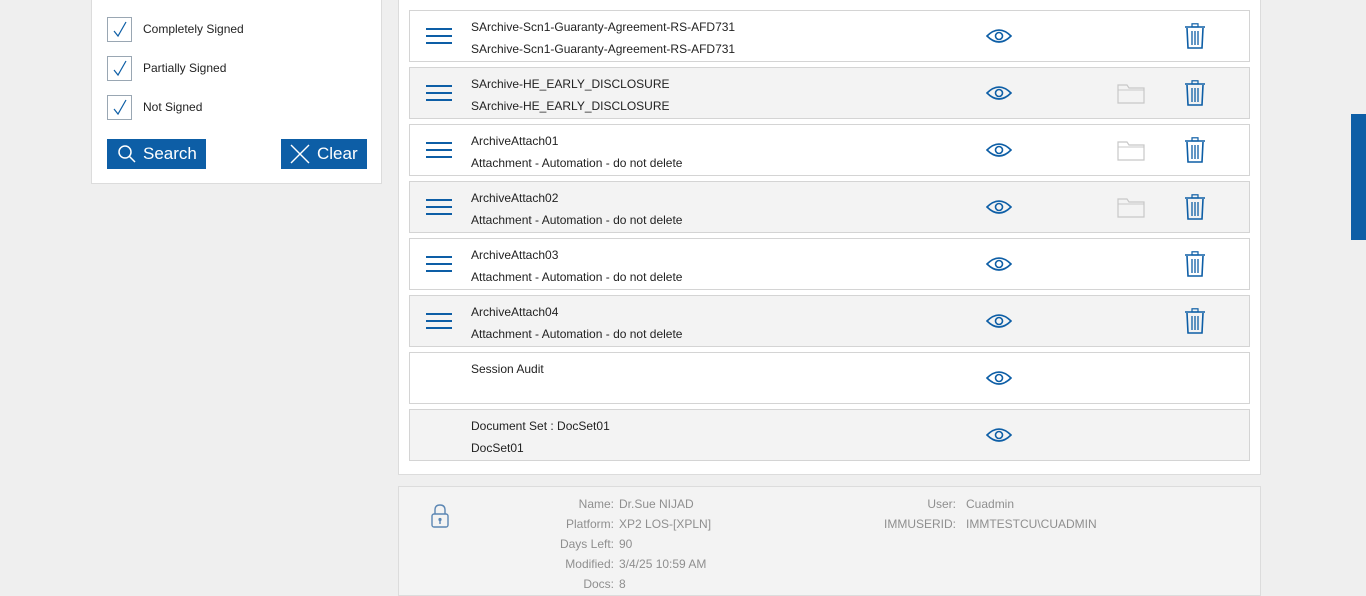 Image resolution: width=1366 pixels, height=596 pixels. Describe the element at coordinates (570, 84) in the screenshot. I see `document-title: SArchive-HE_EARLY_DISCLOSURE` at that location.